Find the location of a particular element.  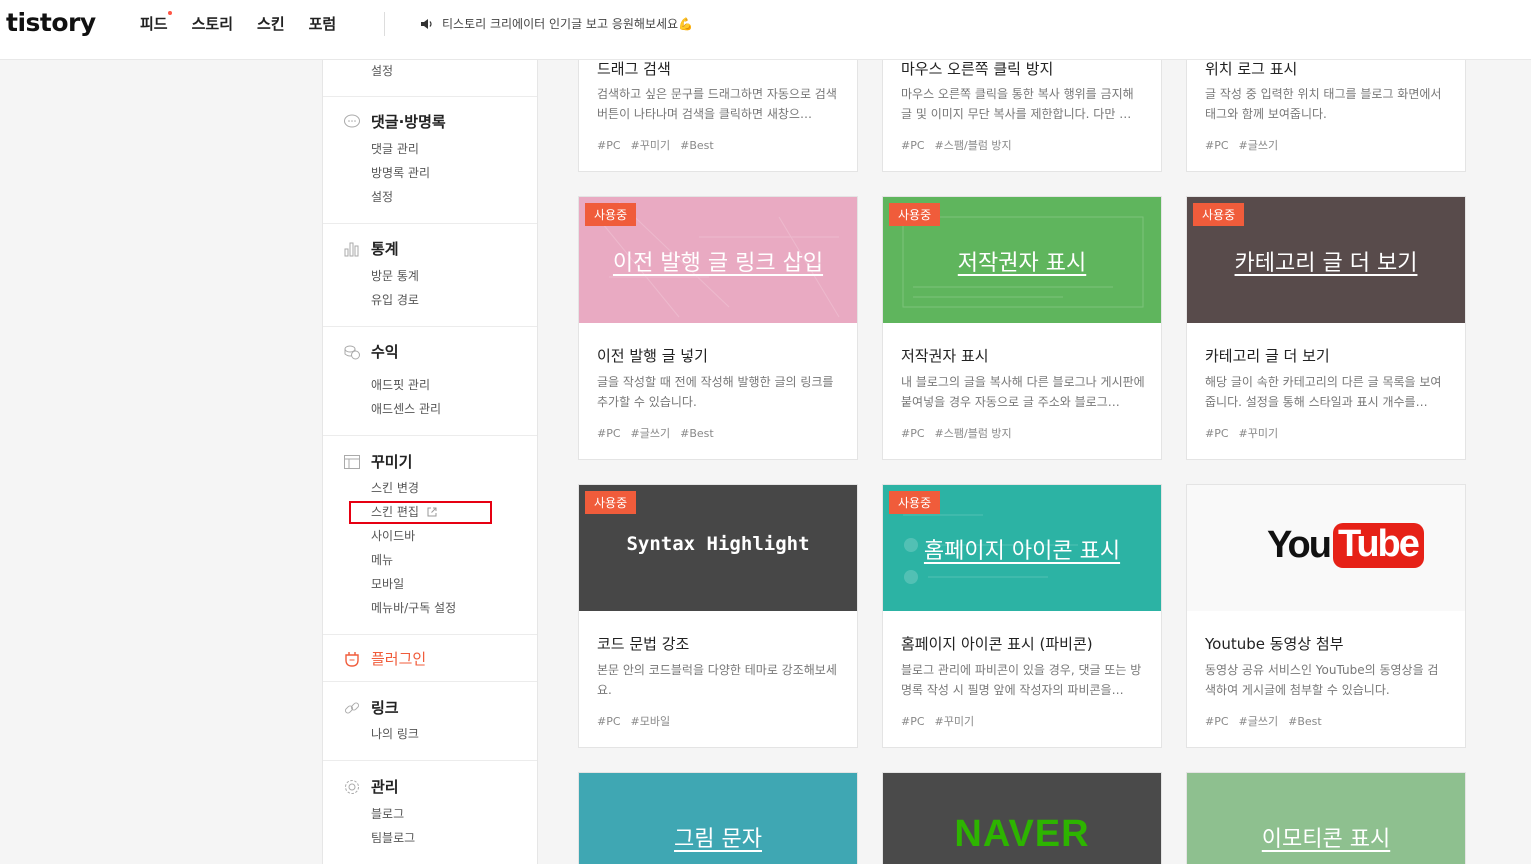

youtube-logo-you: You is located at coordinates (1299, 545).